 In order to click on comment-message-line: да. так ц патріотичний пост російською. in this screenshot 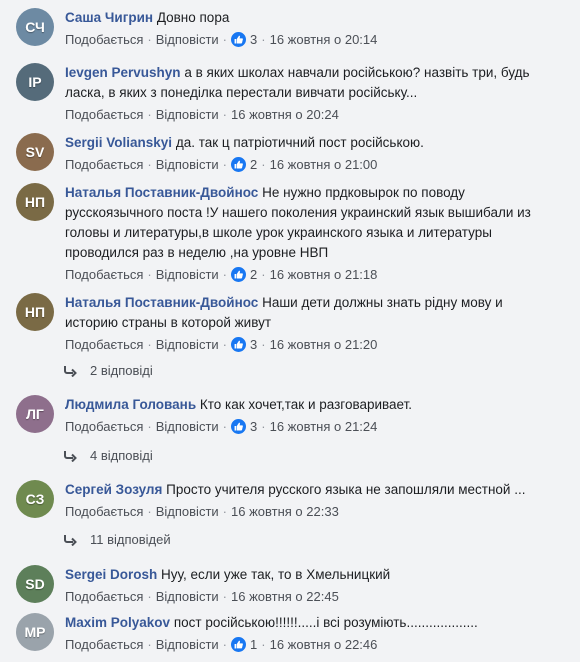, I will do `click(299, 142)`.